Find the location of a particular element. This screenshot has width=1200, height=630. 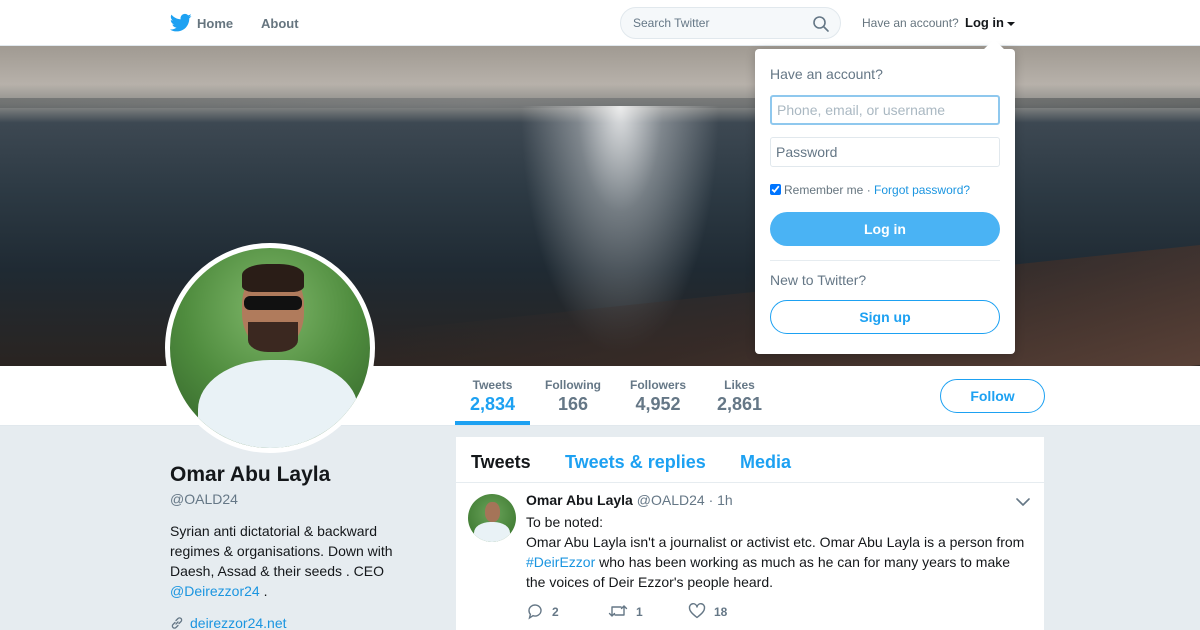

reply-button: 2 is located at coordinates (542, 611).